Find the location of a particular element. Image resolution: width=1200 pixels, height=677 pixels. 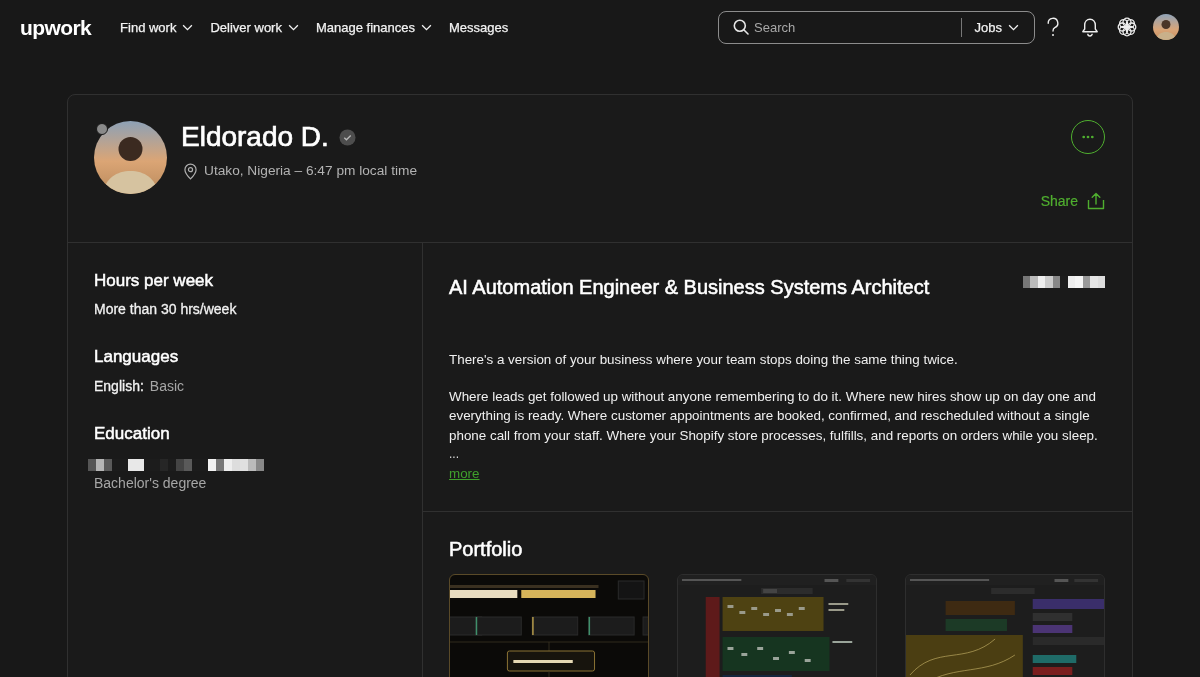

overview-paragraph: Where leads get followed up without anyone remembering to do it. Where new hires show up on day one and everything is ready. Where customer appointments are booked, confirmed, and rescheduled without a single phone call from your staff. Where your Shopify store processes, fulfills, and reports on orders while you sleep. is located at coordinates (774, 416).